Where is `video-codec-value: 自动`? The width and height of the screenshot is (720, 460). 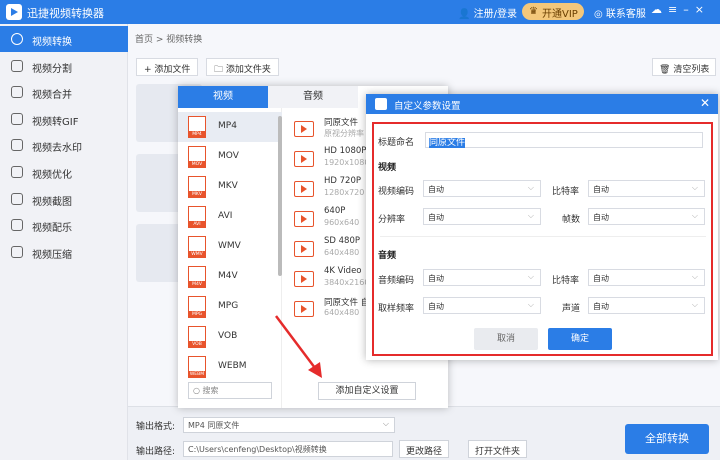
video-codec-value: 自动 is located at coordinates (436, 189).